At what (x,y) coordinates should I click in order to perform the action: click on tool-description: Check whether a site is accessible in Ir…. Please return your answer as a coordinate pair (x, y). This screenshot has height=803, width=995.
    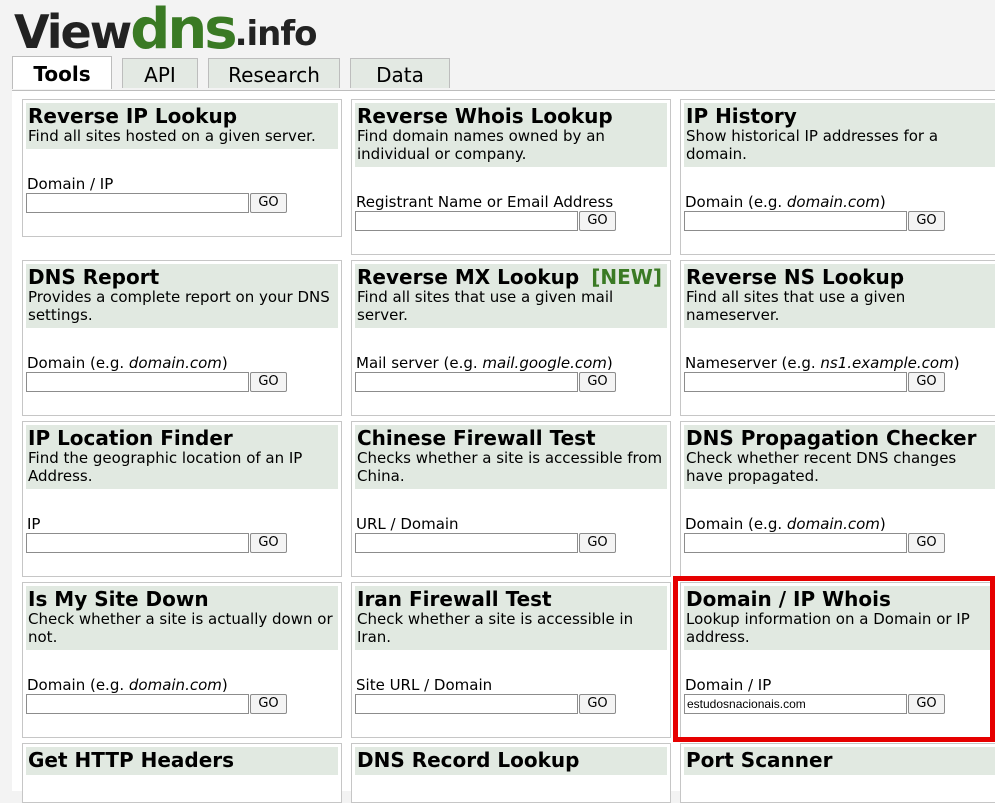
    Looking at the image, I should click on (495, 628).